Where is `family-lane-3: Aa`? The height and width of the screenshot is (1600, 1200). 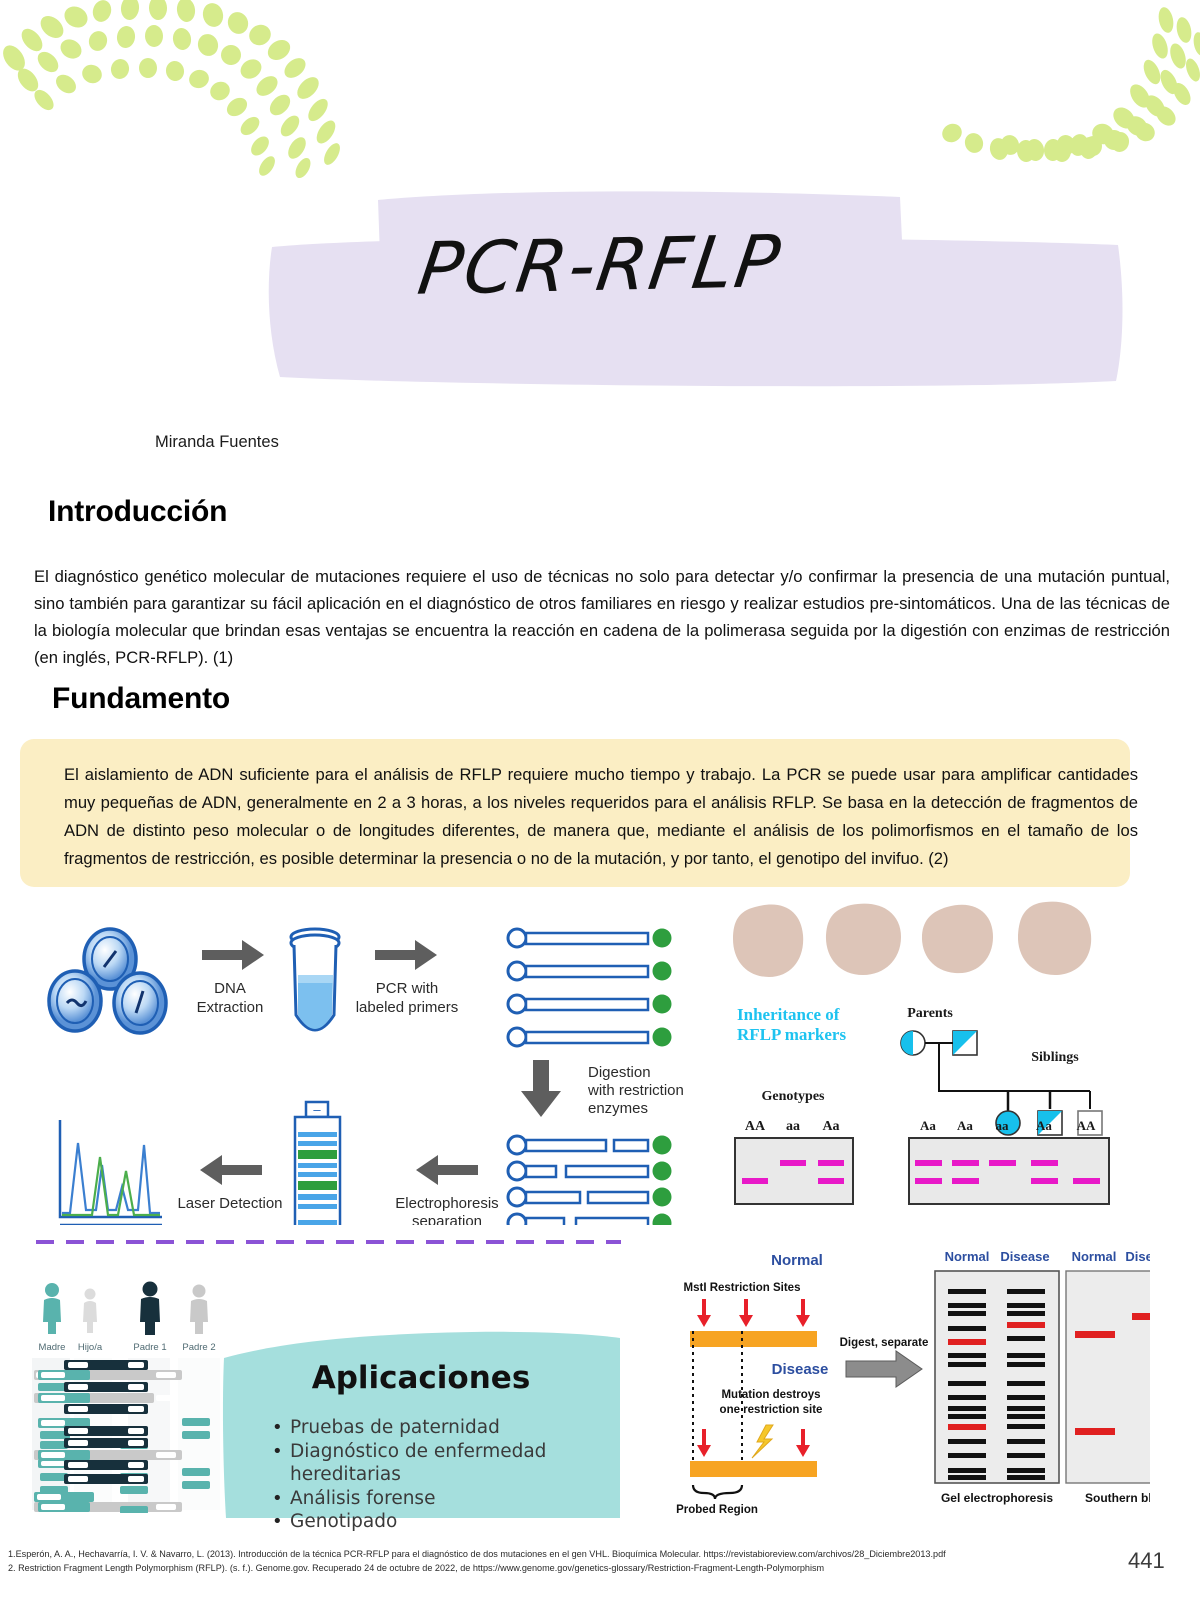
family-lane-3: Aa is located at coordinates (1044, 1125).